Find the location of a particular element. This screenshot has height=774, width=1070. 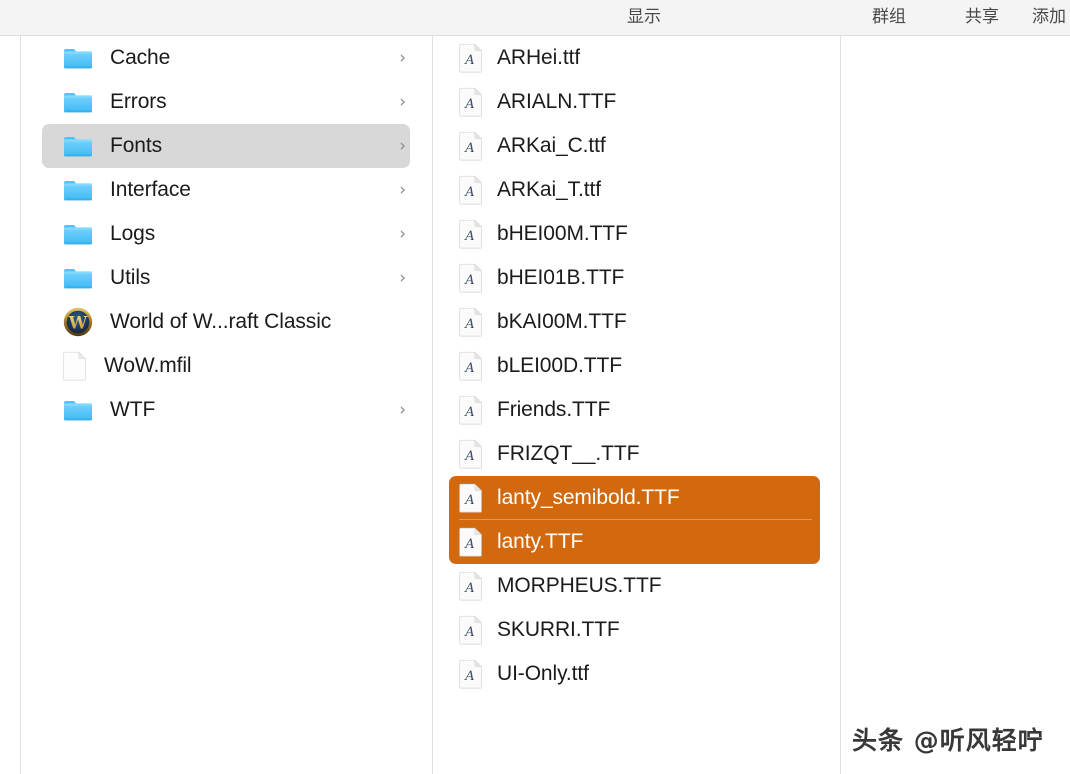

wow-app-icon: W is located at coordinates (78, 322).